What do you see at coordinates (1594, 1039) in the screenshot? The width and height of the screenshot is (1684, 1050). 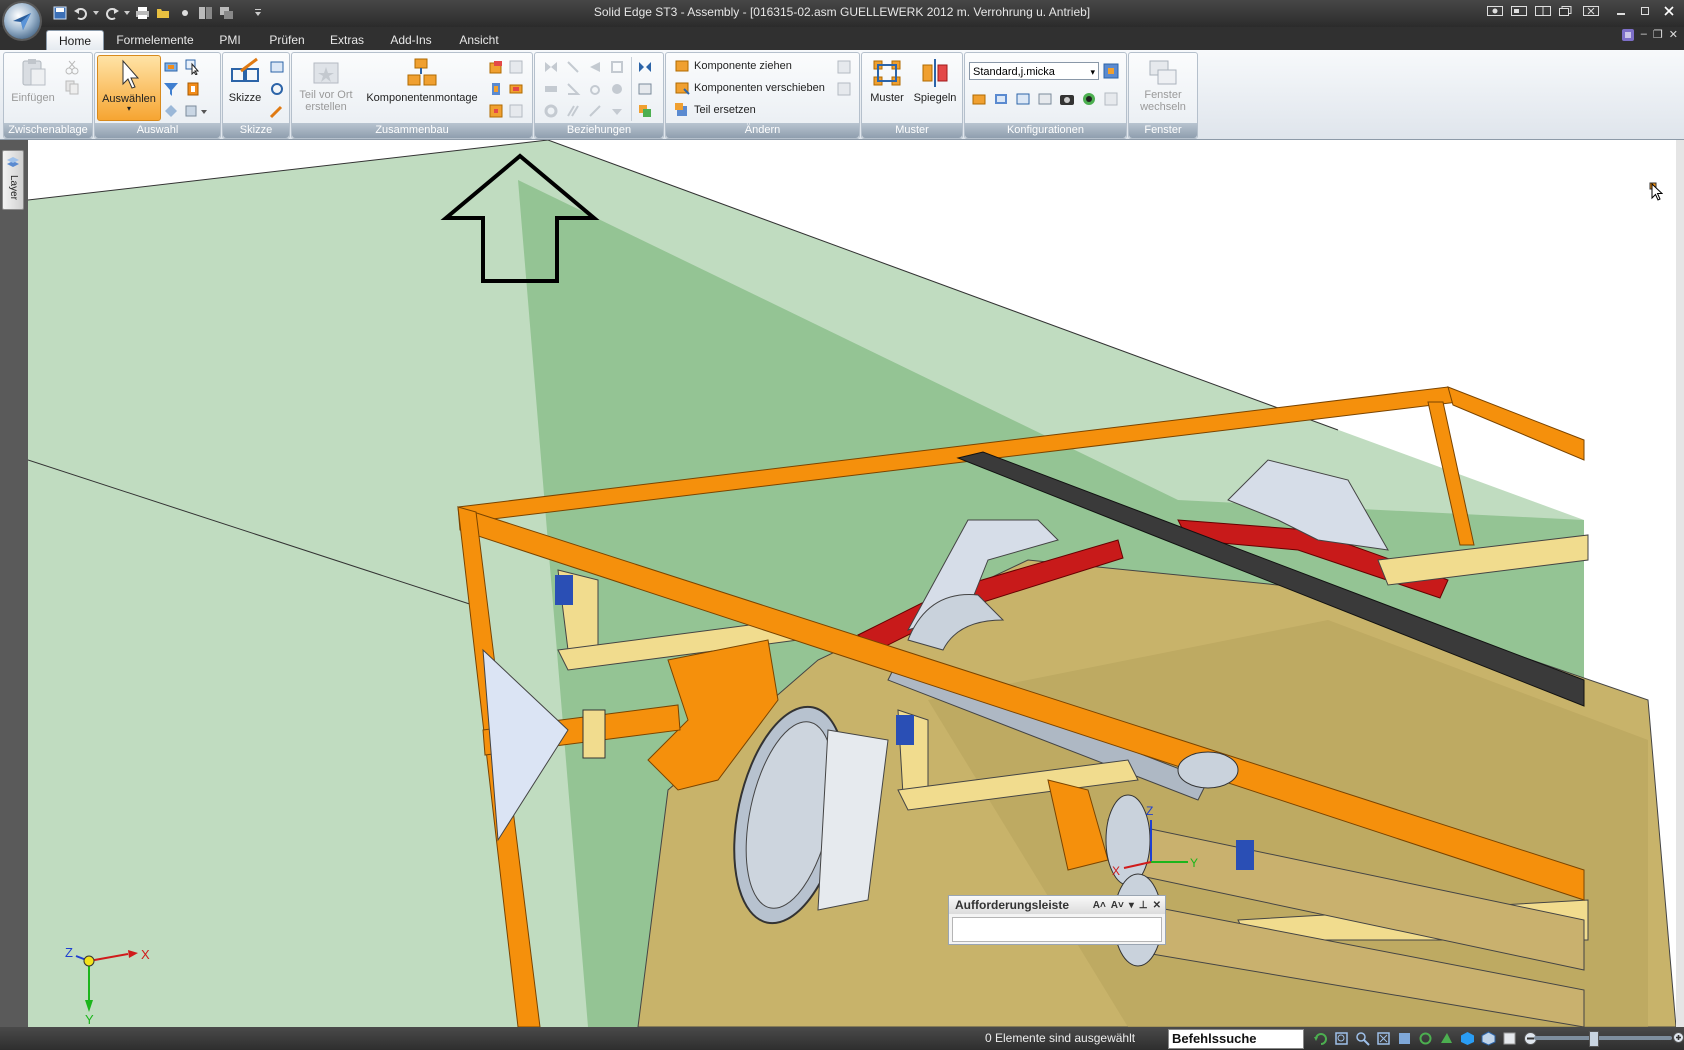 I see `zoom-slider-thumb` at bounding box center [1594, 1039].